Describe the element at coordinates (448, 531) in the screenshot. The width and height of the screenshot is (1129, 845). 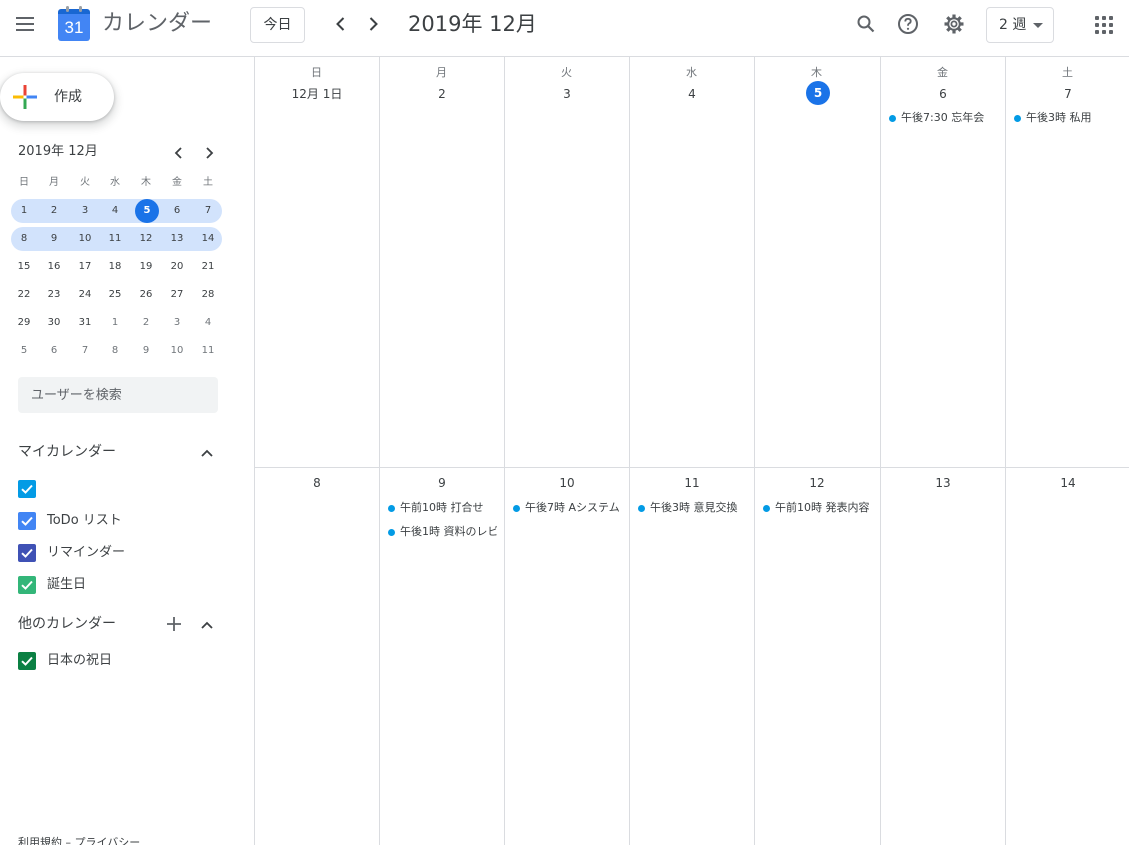
I see `event-title: 午後1時 資料のレビュー` at that location.